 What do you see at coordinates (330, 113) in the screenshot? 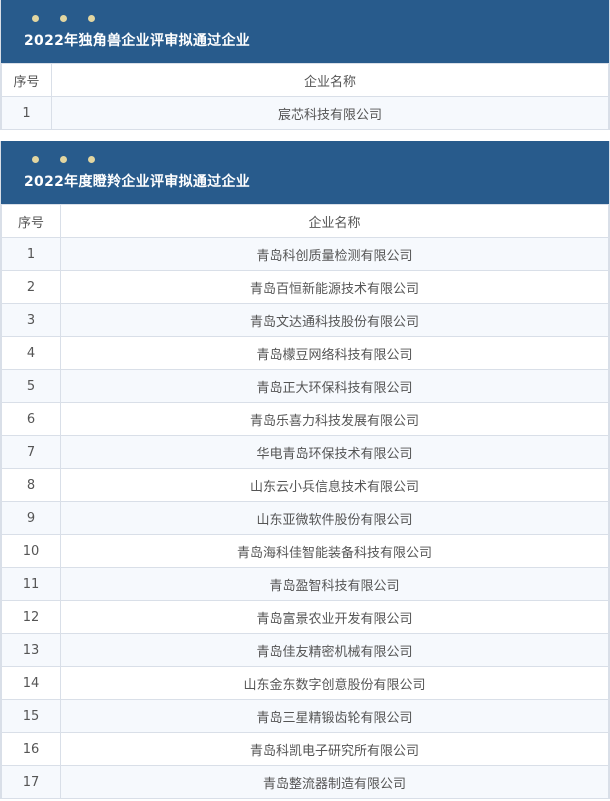
I see `company-name: 宸芯科技有限公司` at bounding box center [330, 113].